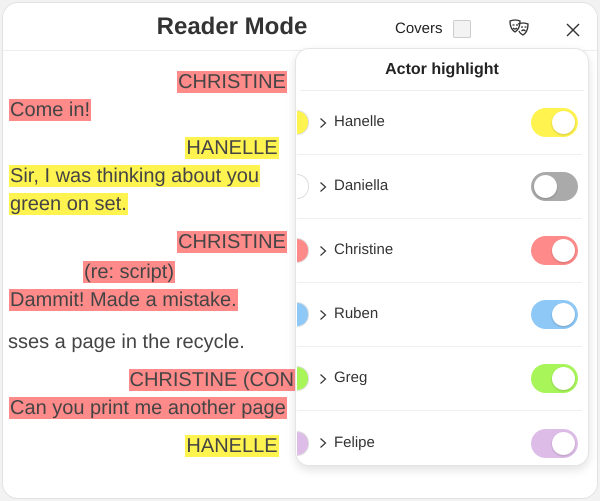 This screenshot has height=501, width=600. What do you see at coordinates (126, 342) in the screenshot?
I see `script-line: sses a page in the recycle.` at bounding box center [126, 342].